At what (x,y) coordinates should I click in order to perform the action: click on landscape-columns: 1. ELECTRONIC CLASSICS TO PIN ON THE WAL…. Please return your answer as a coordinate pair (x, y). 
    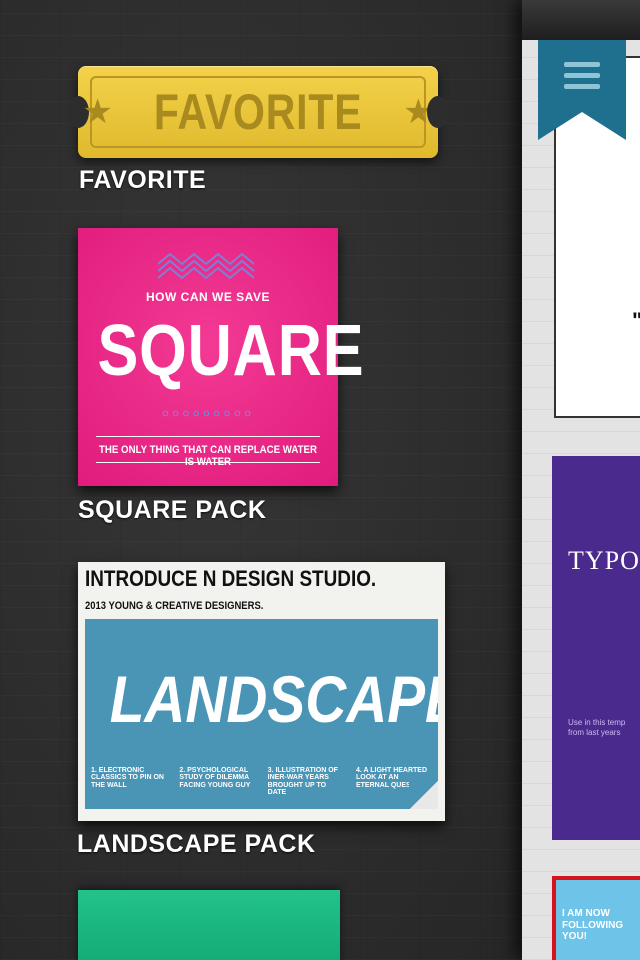
    Looking at the image, I should click on (261, 781).